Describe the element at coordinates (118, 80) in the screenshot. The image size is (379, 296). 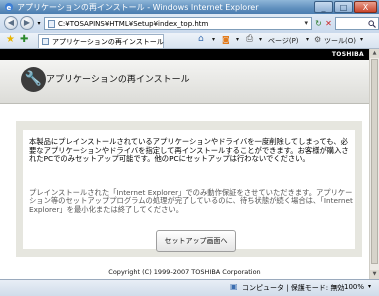
I see `page-title: アプリケーションの再インストール` at that location.